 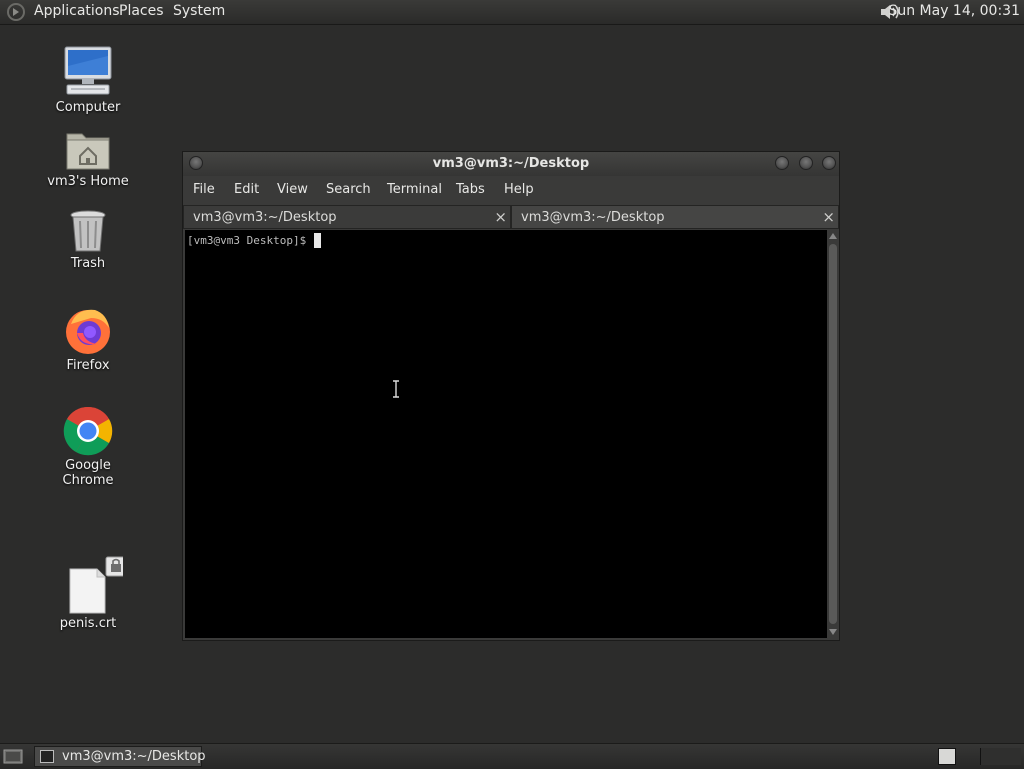 I want to click on menu-view: View, so click(x=292, y=189).